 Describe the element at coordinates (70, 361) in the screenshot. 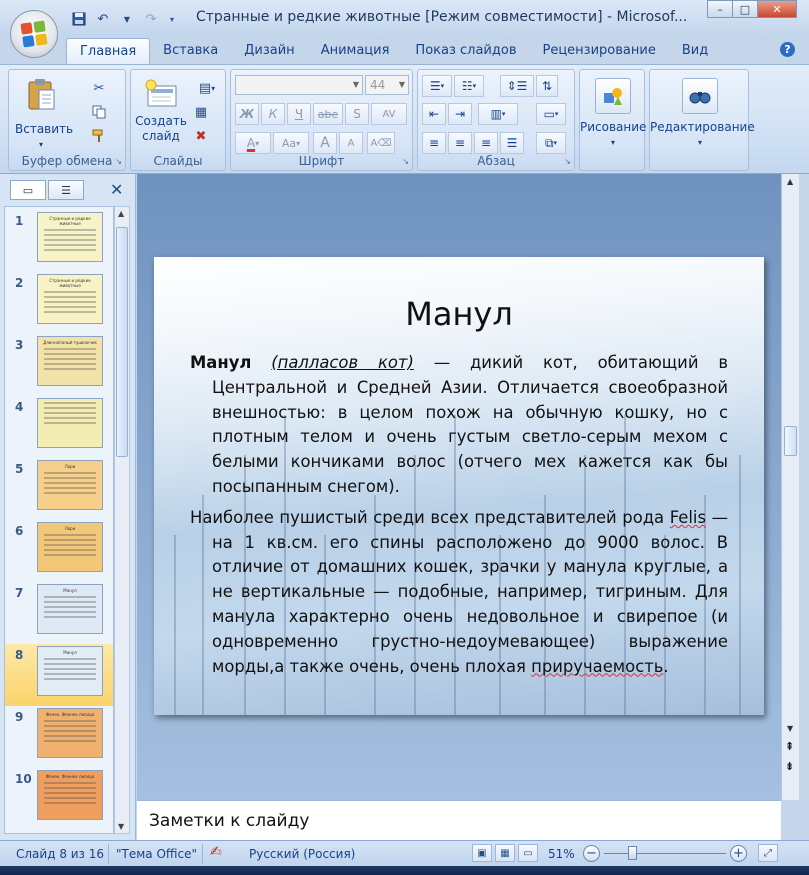

I see `thumbnail-preview: Длиннопалый тушканчик` at that location.